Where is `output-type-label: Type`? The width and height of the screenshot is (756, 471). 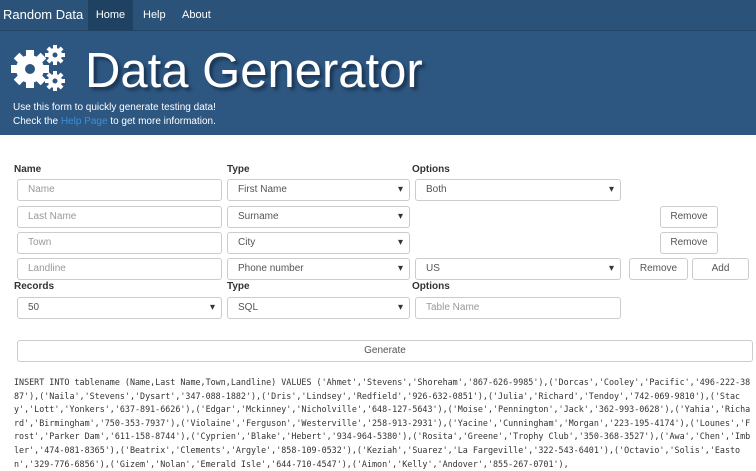
output-type-label: Type is located at coordinates (238, 286).